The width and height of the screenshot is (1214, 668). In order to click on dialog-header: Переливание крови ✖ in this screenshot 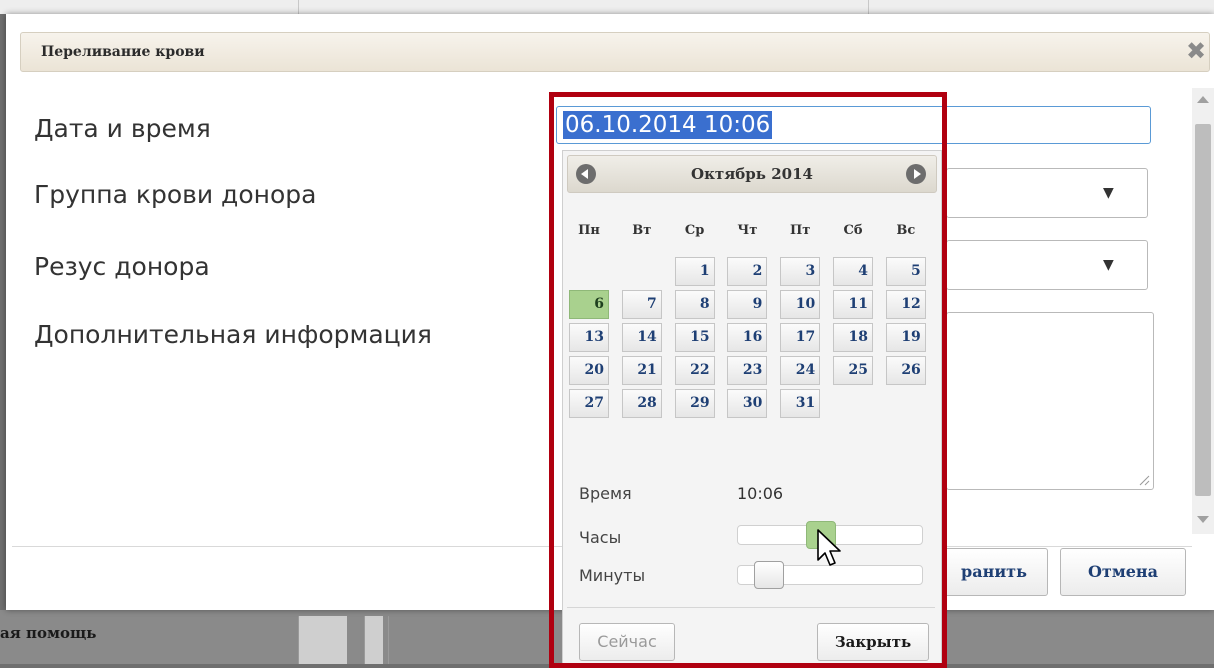, I will do `click(615, 52)`.